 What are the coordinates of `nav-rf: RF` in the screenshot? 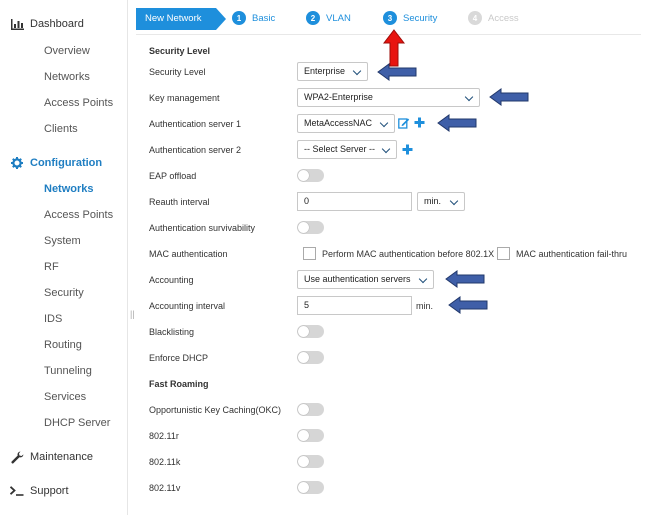 It's located at (51, 267).